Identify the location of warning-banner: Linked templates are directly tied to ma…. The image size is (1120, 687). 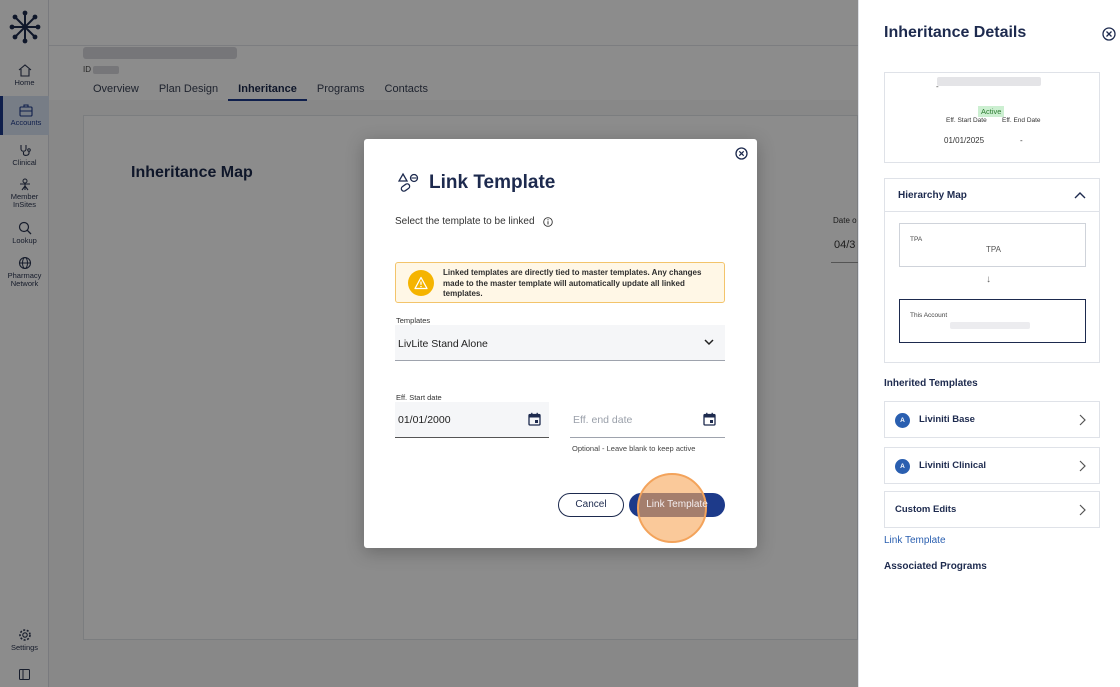
(560, 282).